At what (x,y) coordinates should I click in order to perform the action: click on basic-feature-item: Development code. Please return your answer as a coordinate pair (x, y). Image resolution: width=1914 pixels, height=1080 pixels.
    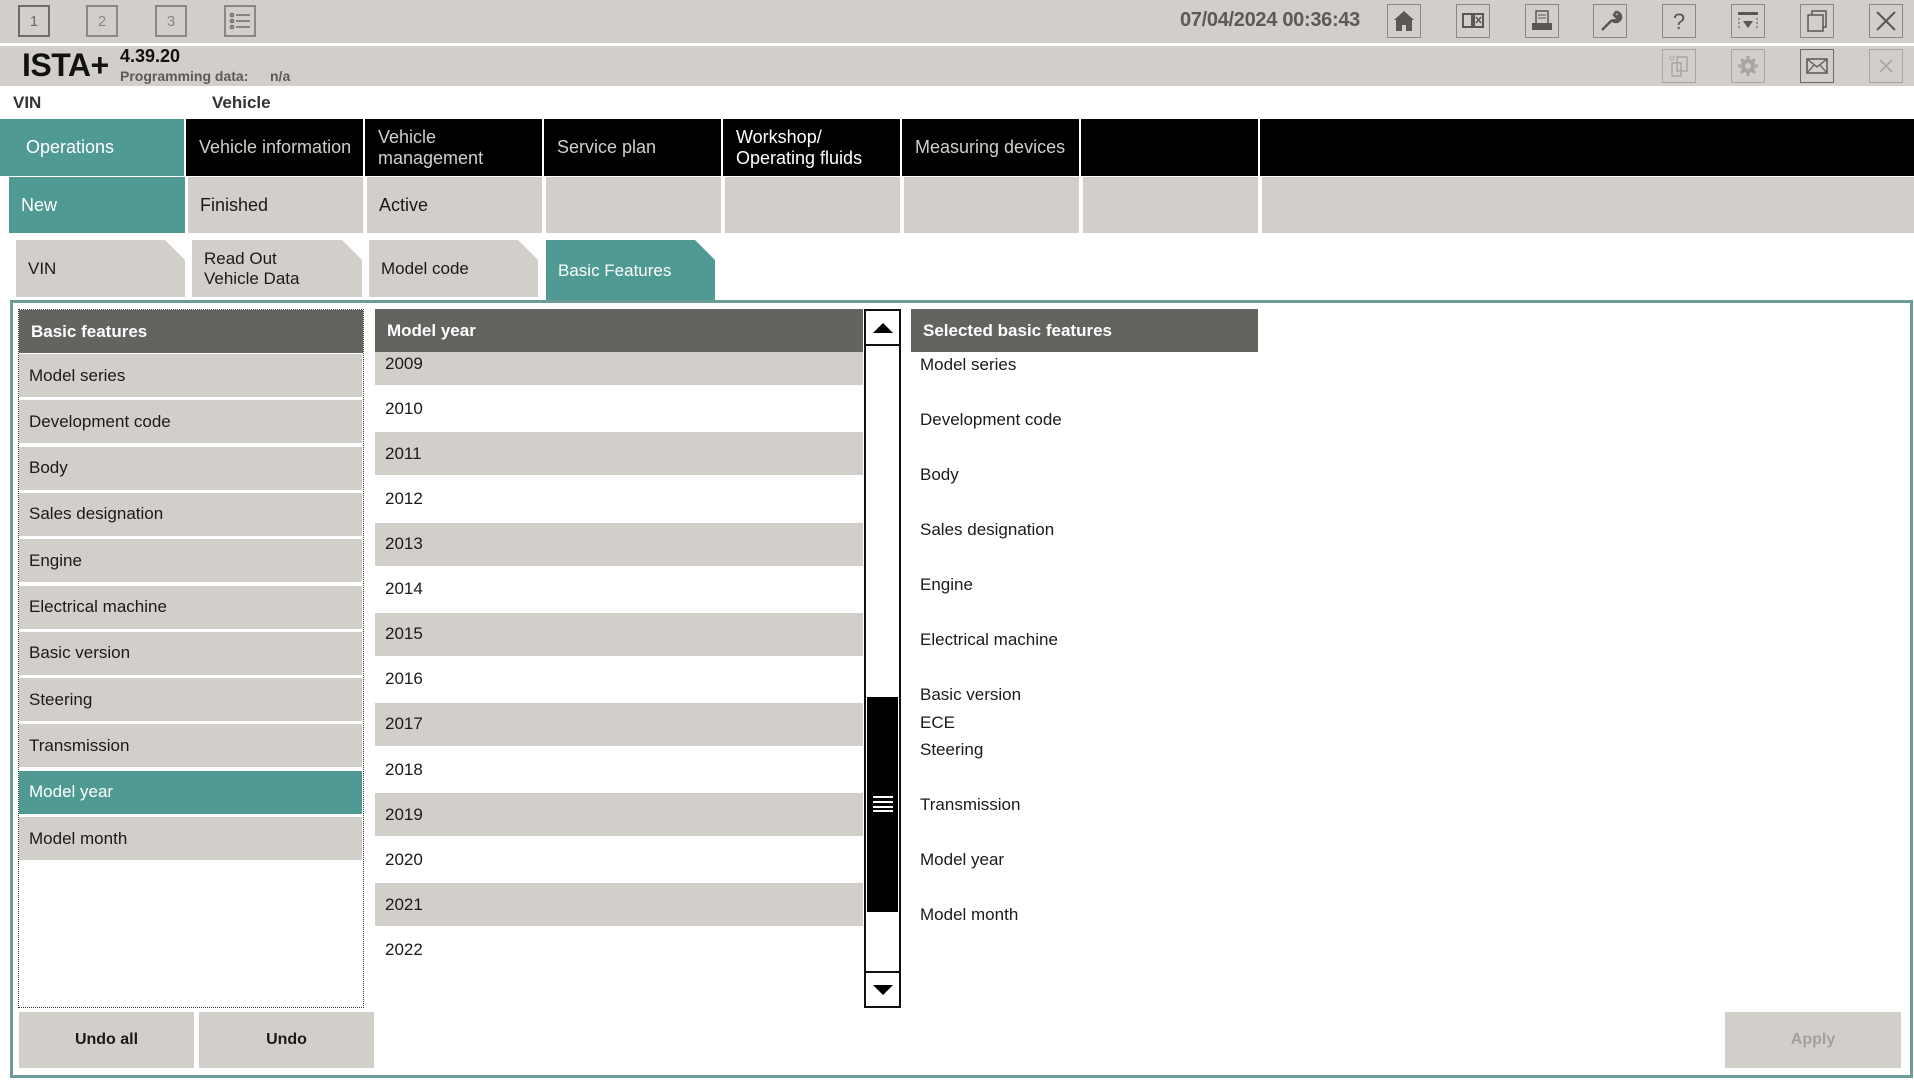
    Looking at the image, I should click on (190, 422).